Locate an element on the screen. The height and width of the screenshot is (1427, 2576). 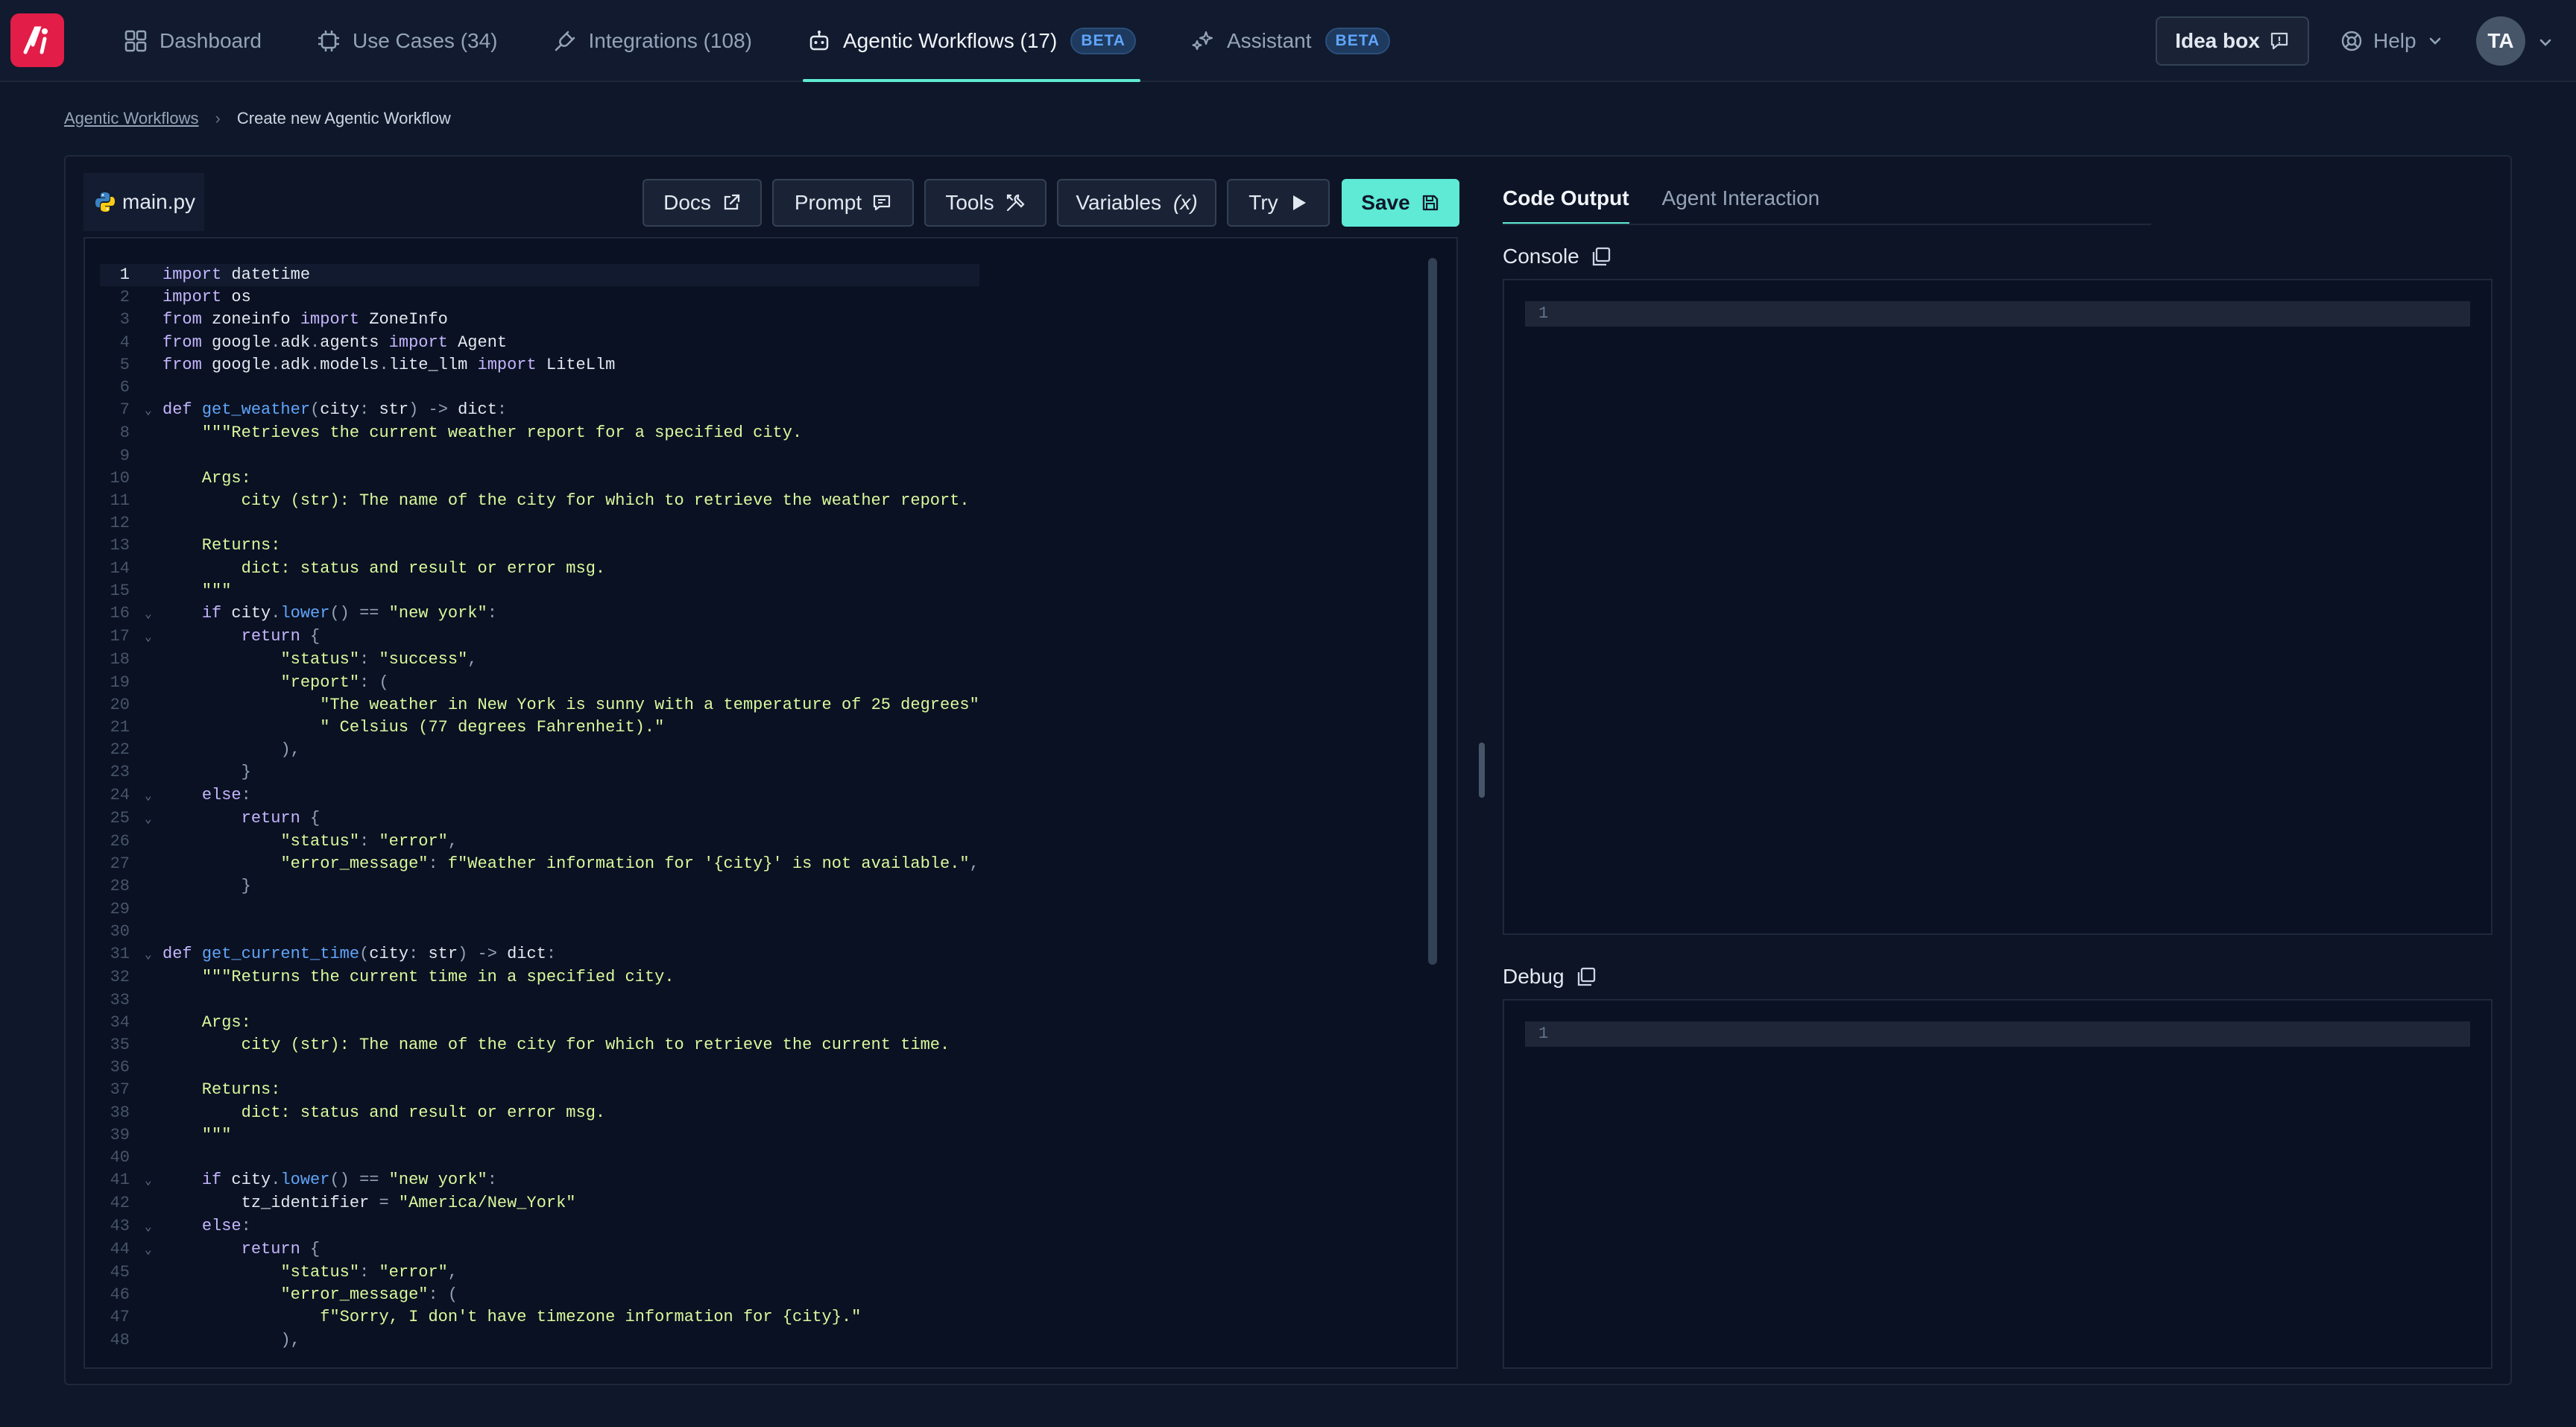
line-number: 46 is located at coordinates (120, 1295).